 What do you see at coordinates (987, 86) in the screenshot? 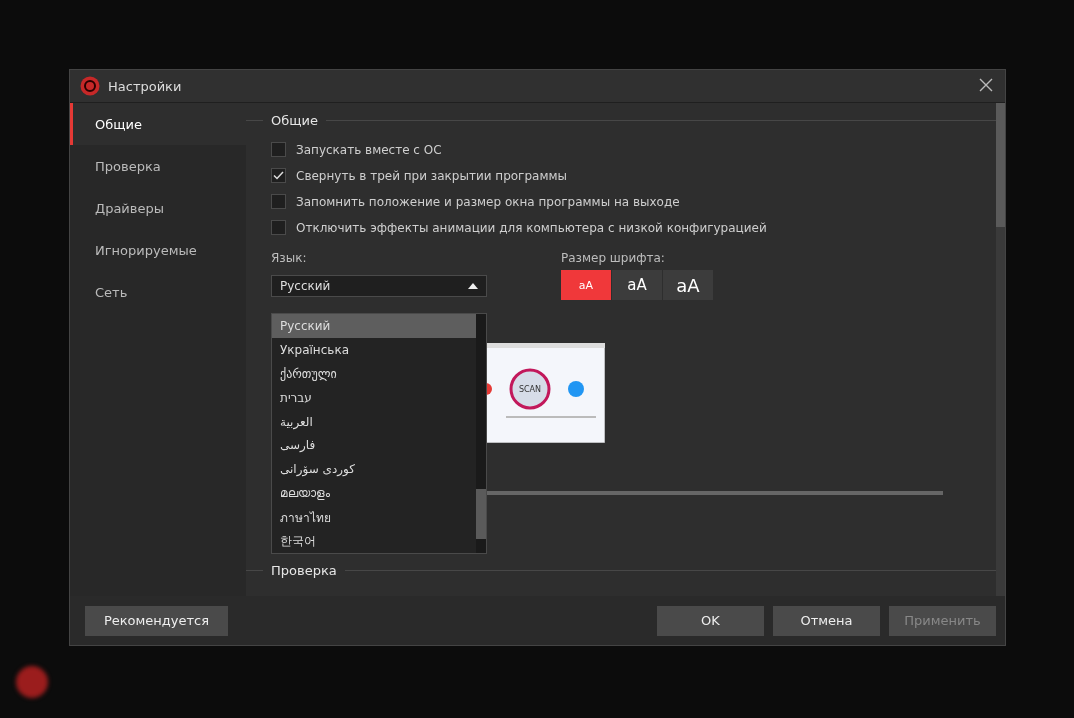
I see `close-button` at bounding box center [987, 86].